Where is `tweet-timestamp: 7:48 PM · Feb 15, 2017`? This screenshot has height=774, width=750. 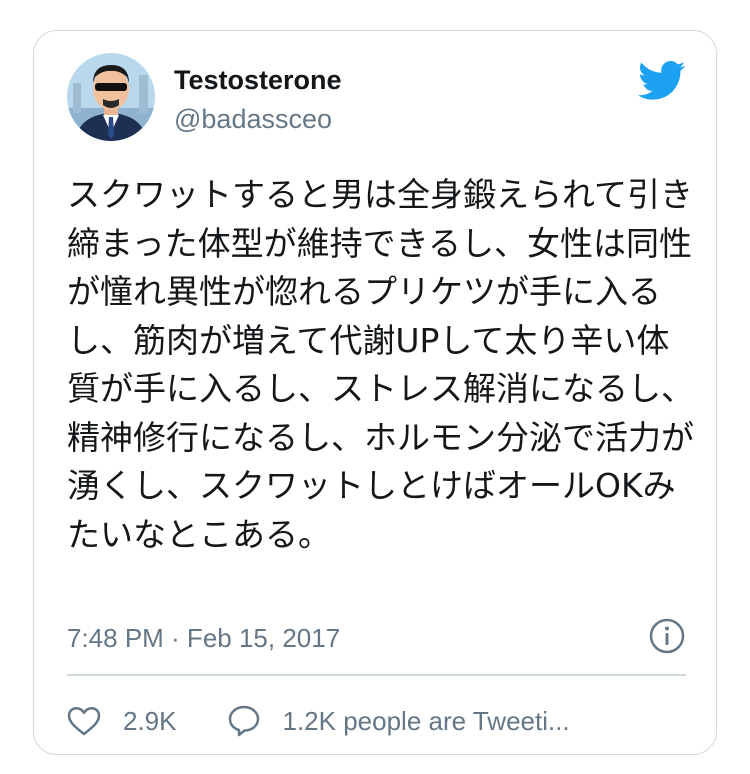 tweet-timestamp: 7:48 PM · Feb 15, 2017 is located at coordinates (203, 638).